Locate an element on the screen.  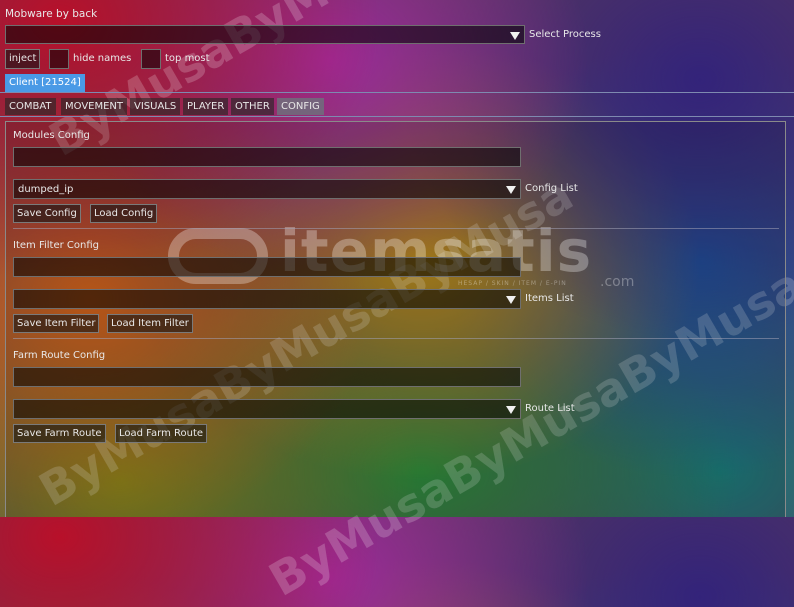
farm-route-name-input is located at coordinates (267, 377).